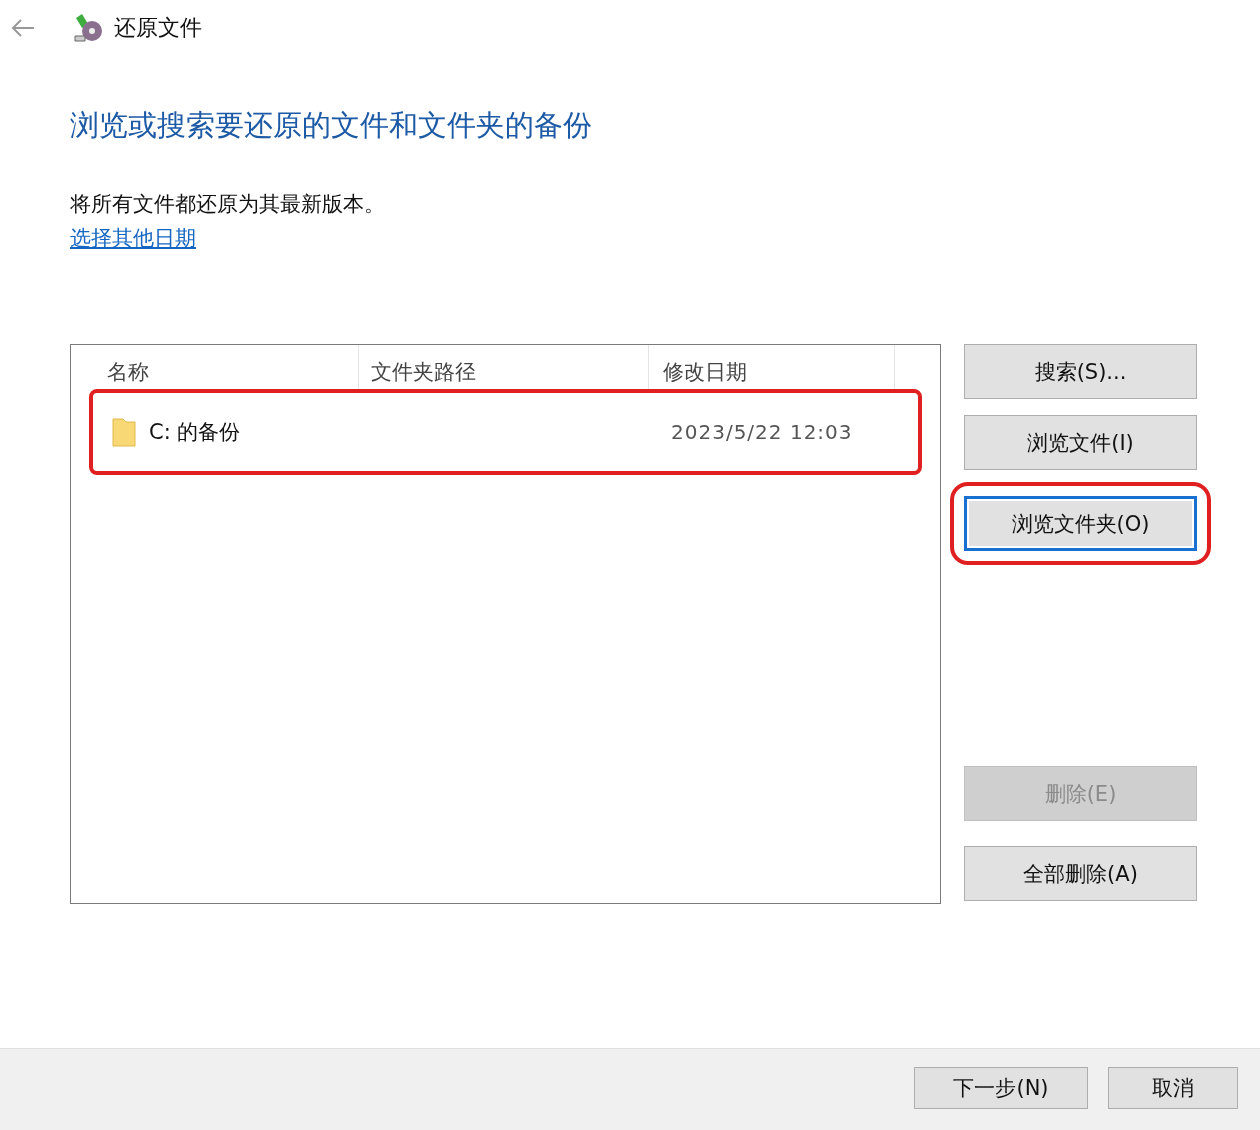 The height and width of the screenshot is (1130, 1260). What do you see at coordinates (504, 369) in the screenshot?
I see `column-header: 文件夹路径` at bounding box center [504, 369].